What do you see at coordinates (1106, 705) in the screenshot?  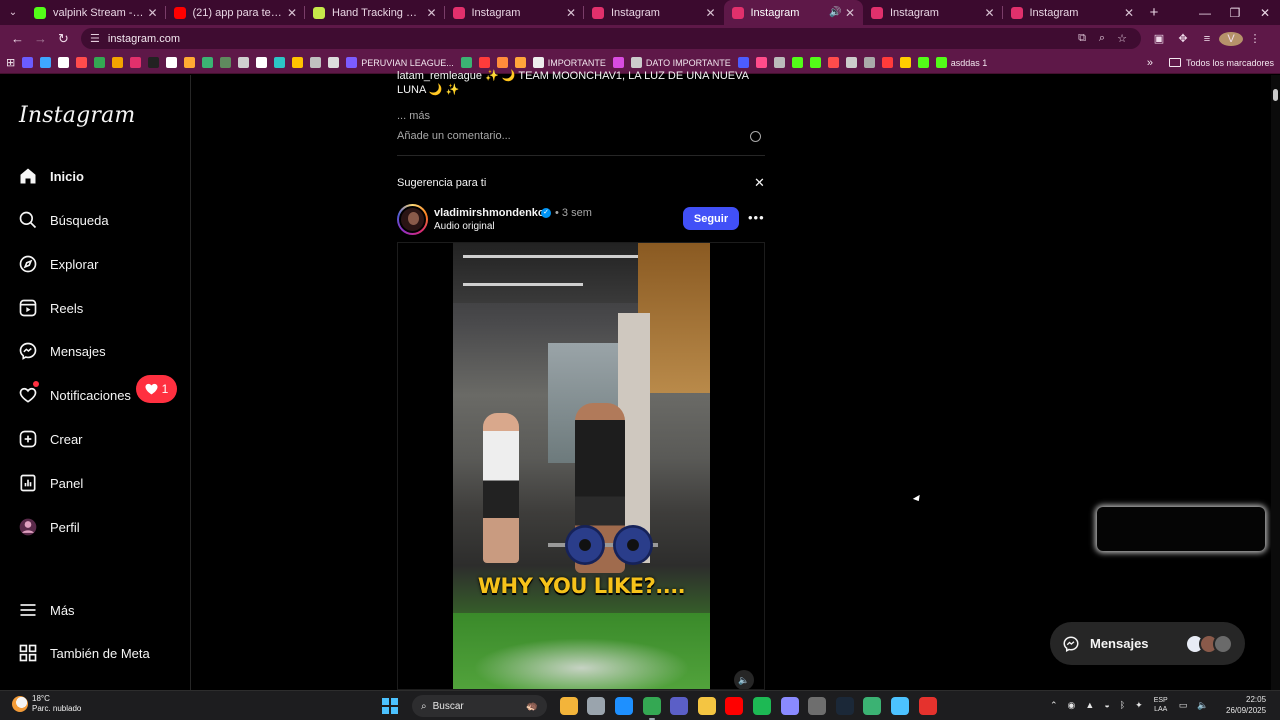 I see `tray-discord-icon: ◒` at bounding box center [1106, 705].